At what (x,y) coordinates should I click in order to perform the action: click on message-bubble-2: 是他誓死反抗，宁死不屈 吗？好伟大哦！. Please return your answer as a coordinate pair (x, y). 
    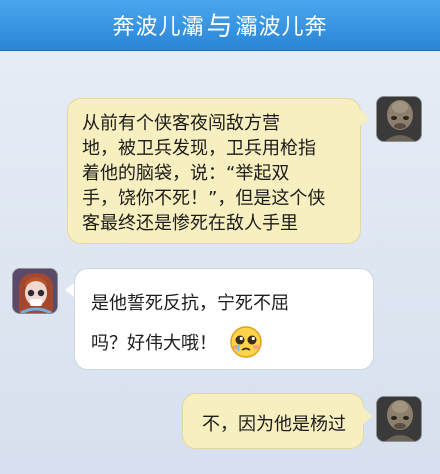
    Looking at the image, I should click on (224, 319).